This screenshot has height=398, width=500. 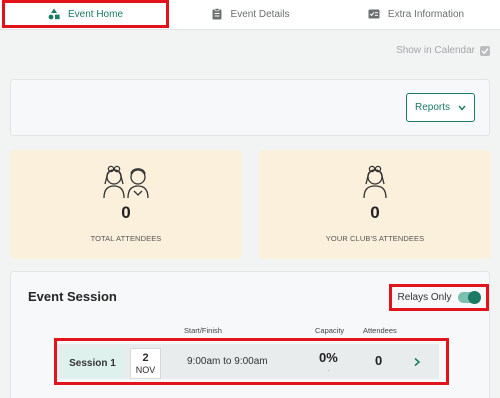 What do you see at coordinates (380, 330) in the screenshot?
I see `attendees-header: Attendees` at bounding box center [380, 330].